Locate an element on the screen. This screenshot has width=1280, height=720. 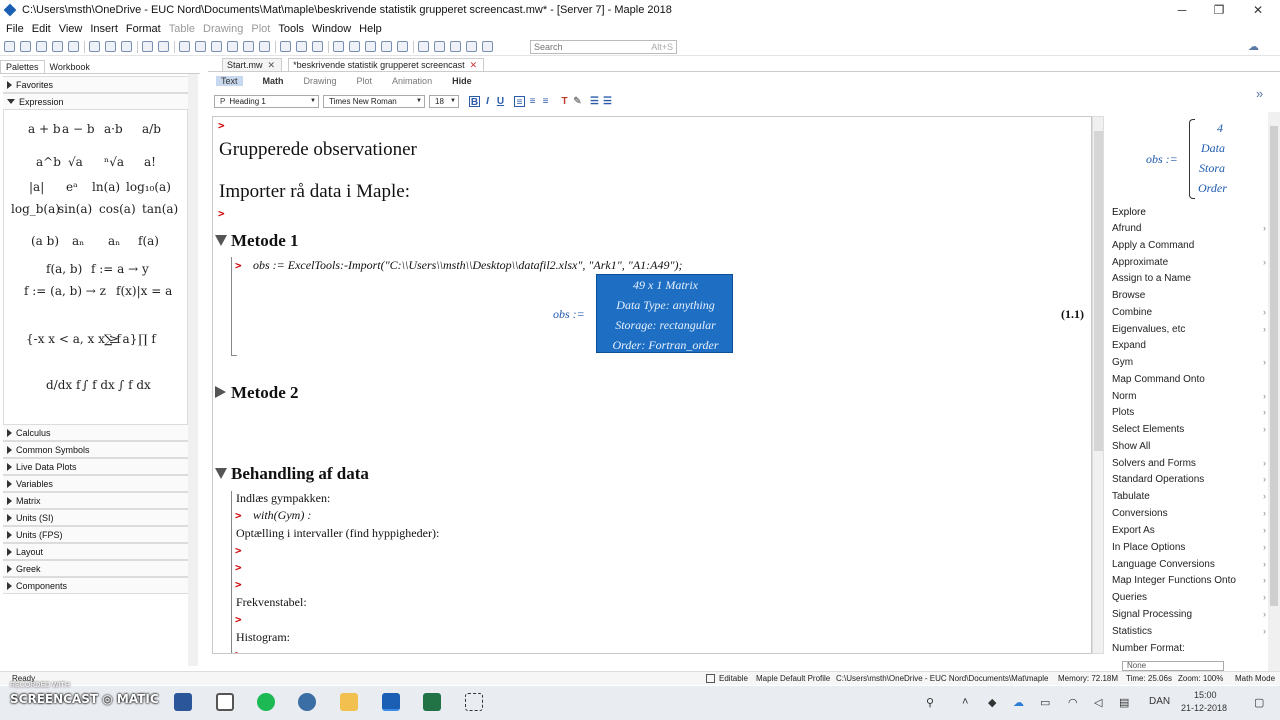
context-item: Approximate › is located at coordinates (1190, 262).